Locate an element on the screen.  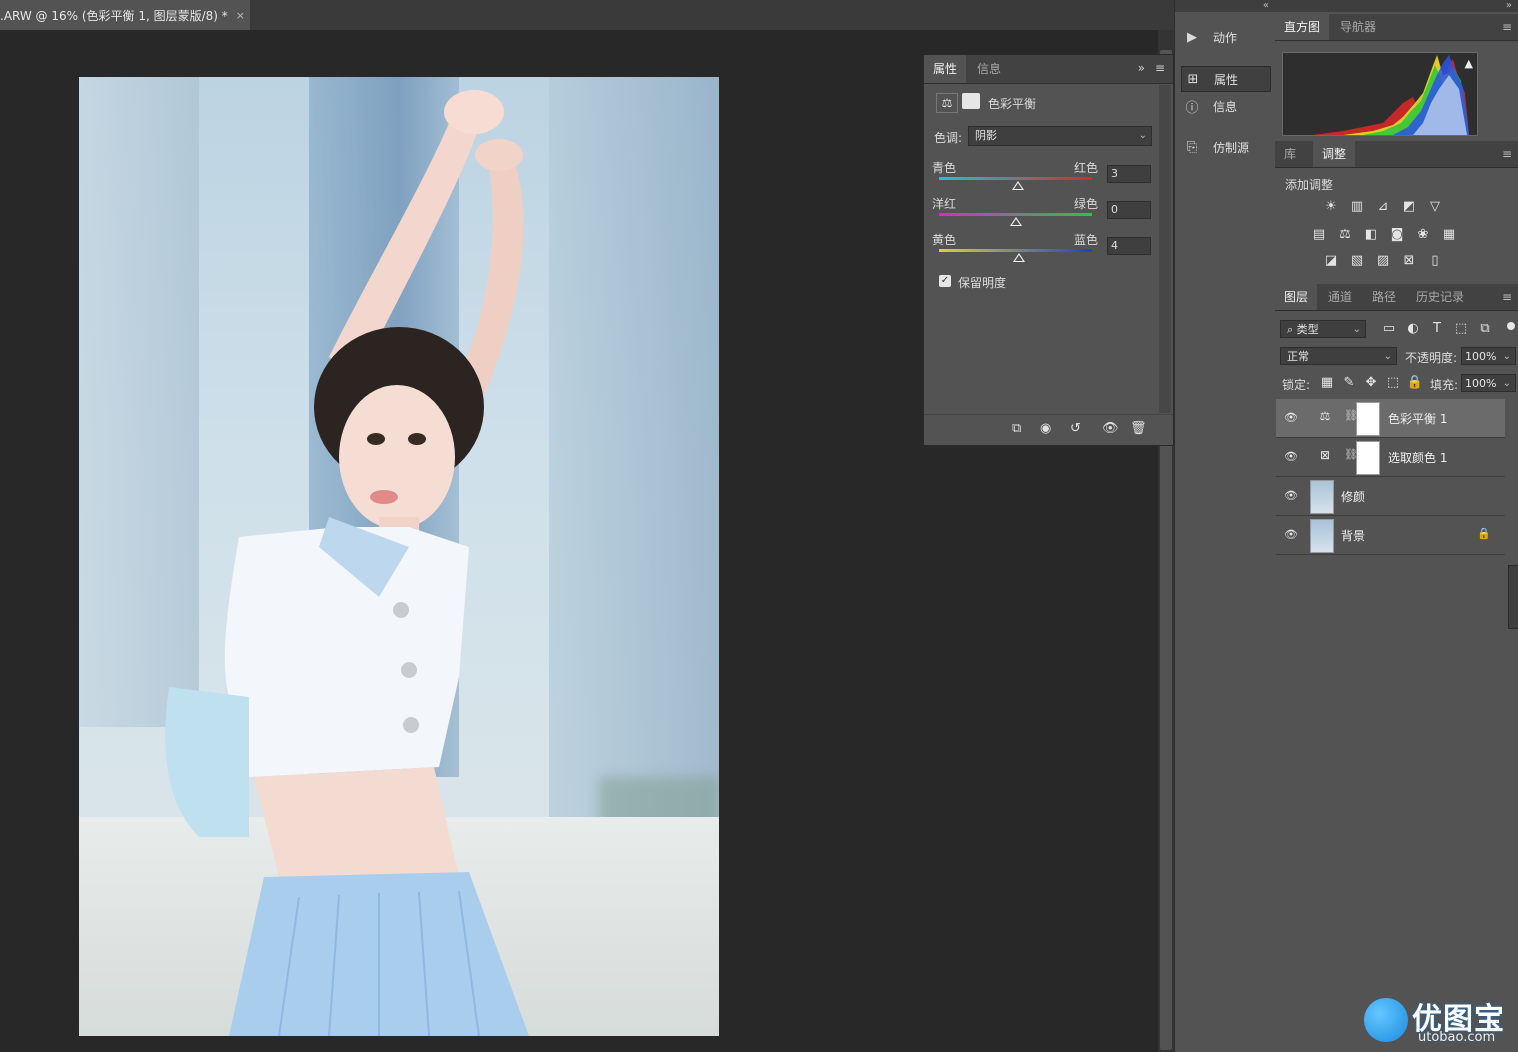
hue-saturation-icon: ▤ is located at coordinates (1319, 235).